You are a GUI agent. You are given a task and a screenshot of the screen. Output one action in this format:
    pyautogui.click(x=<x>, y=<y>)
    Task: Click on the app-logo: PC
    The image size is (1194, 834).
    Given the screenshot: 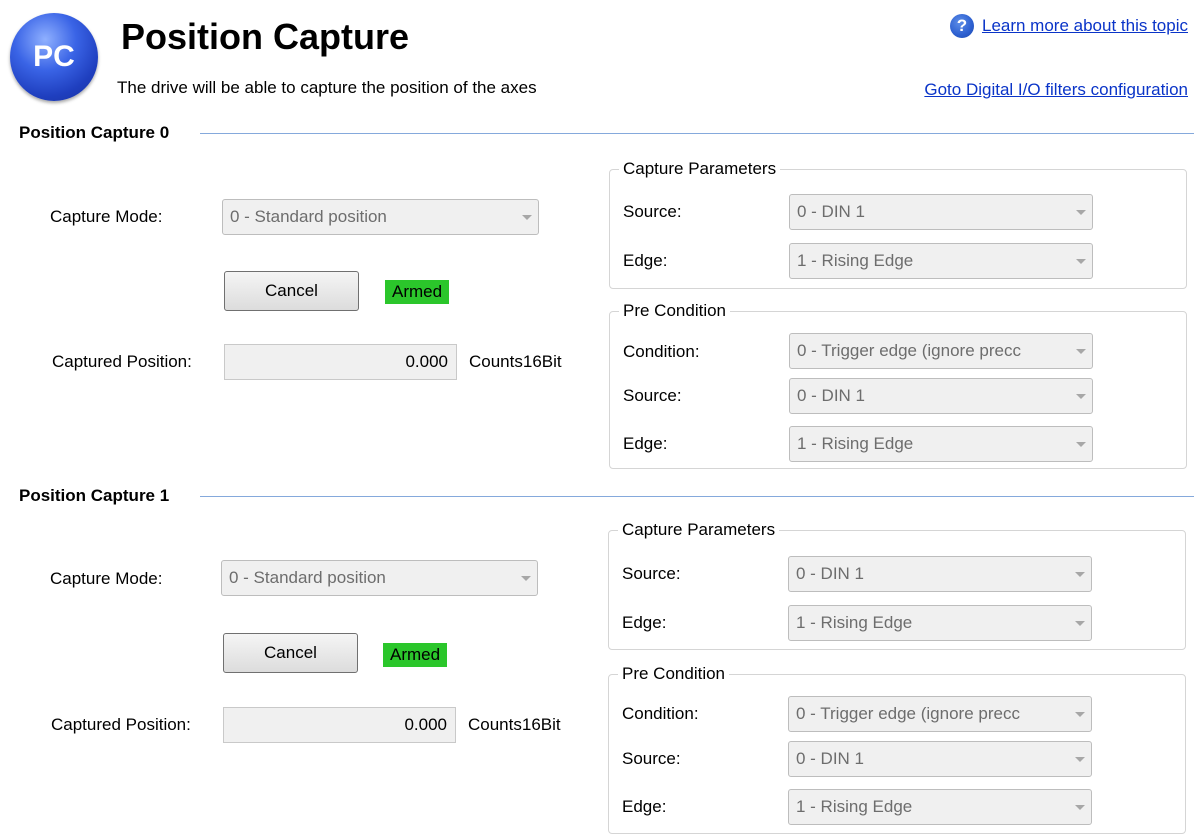 What is the action you would take?
    pyautogui.click(x=54, y=57)
    